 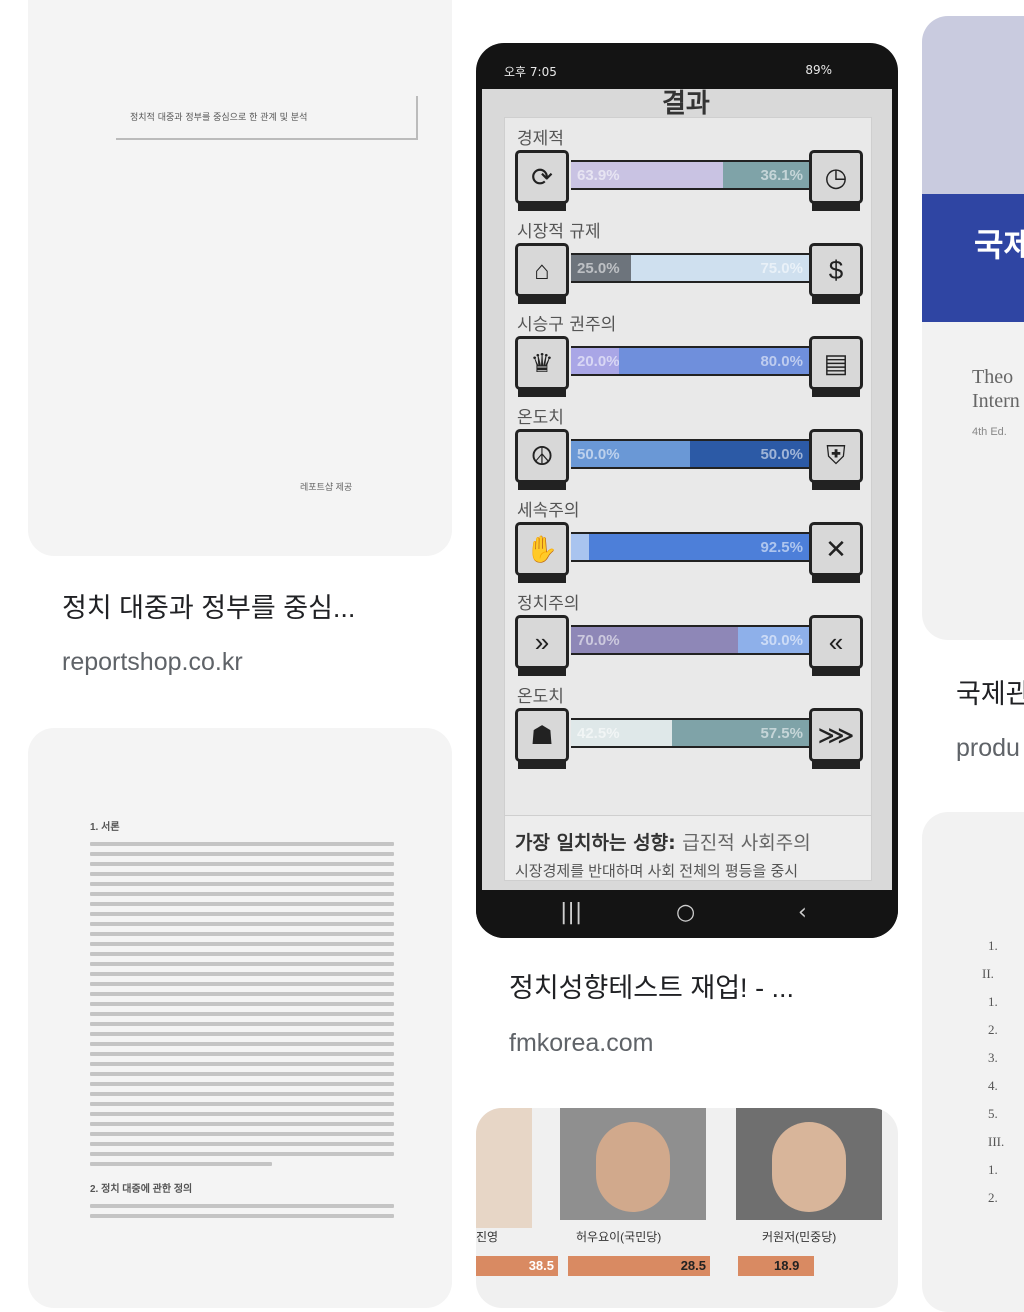 What do you see at coordinates (580, 547) in the screenshot?
I see `axis-bar-left` at bounding box center [580, 547].